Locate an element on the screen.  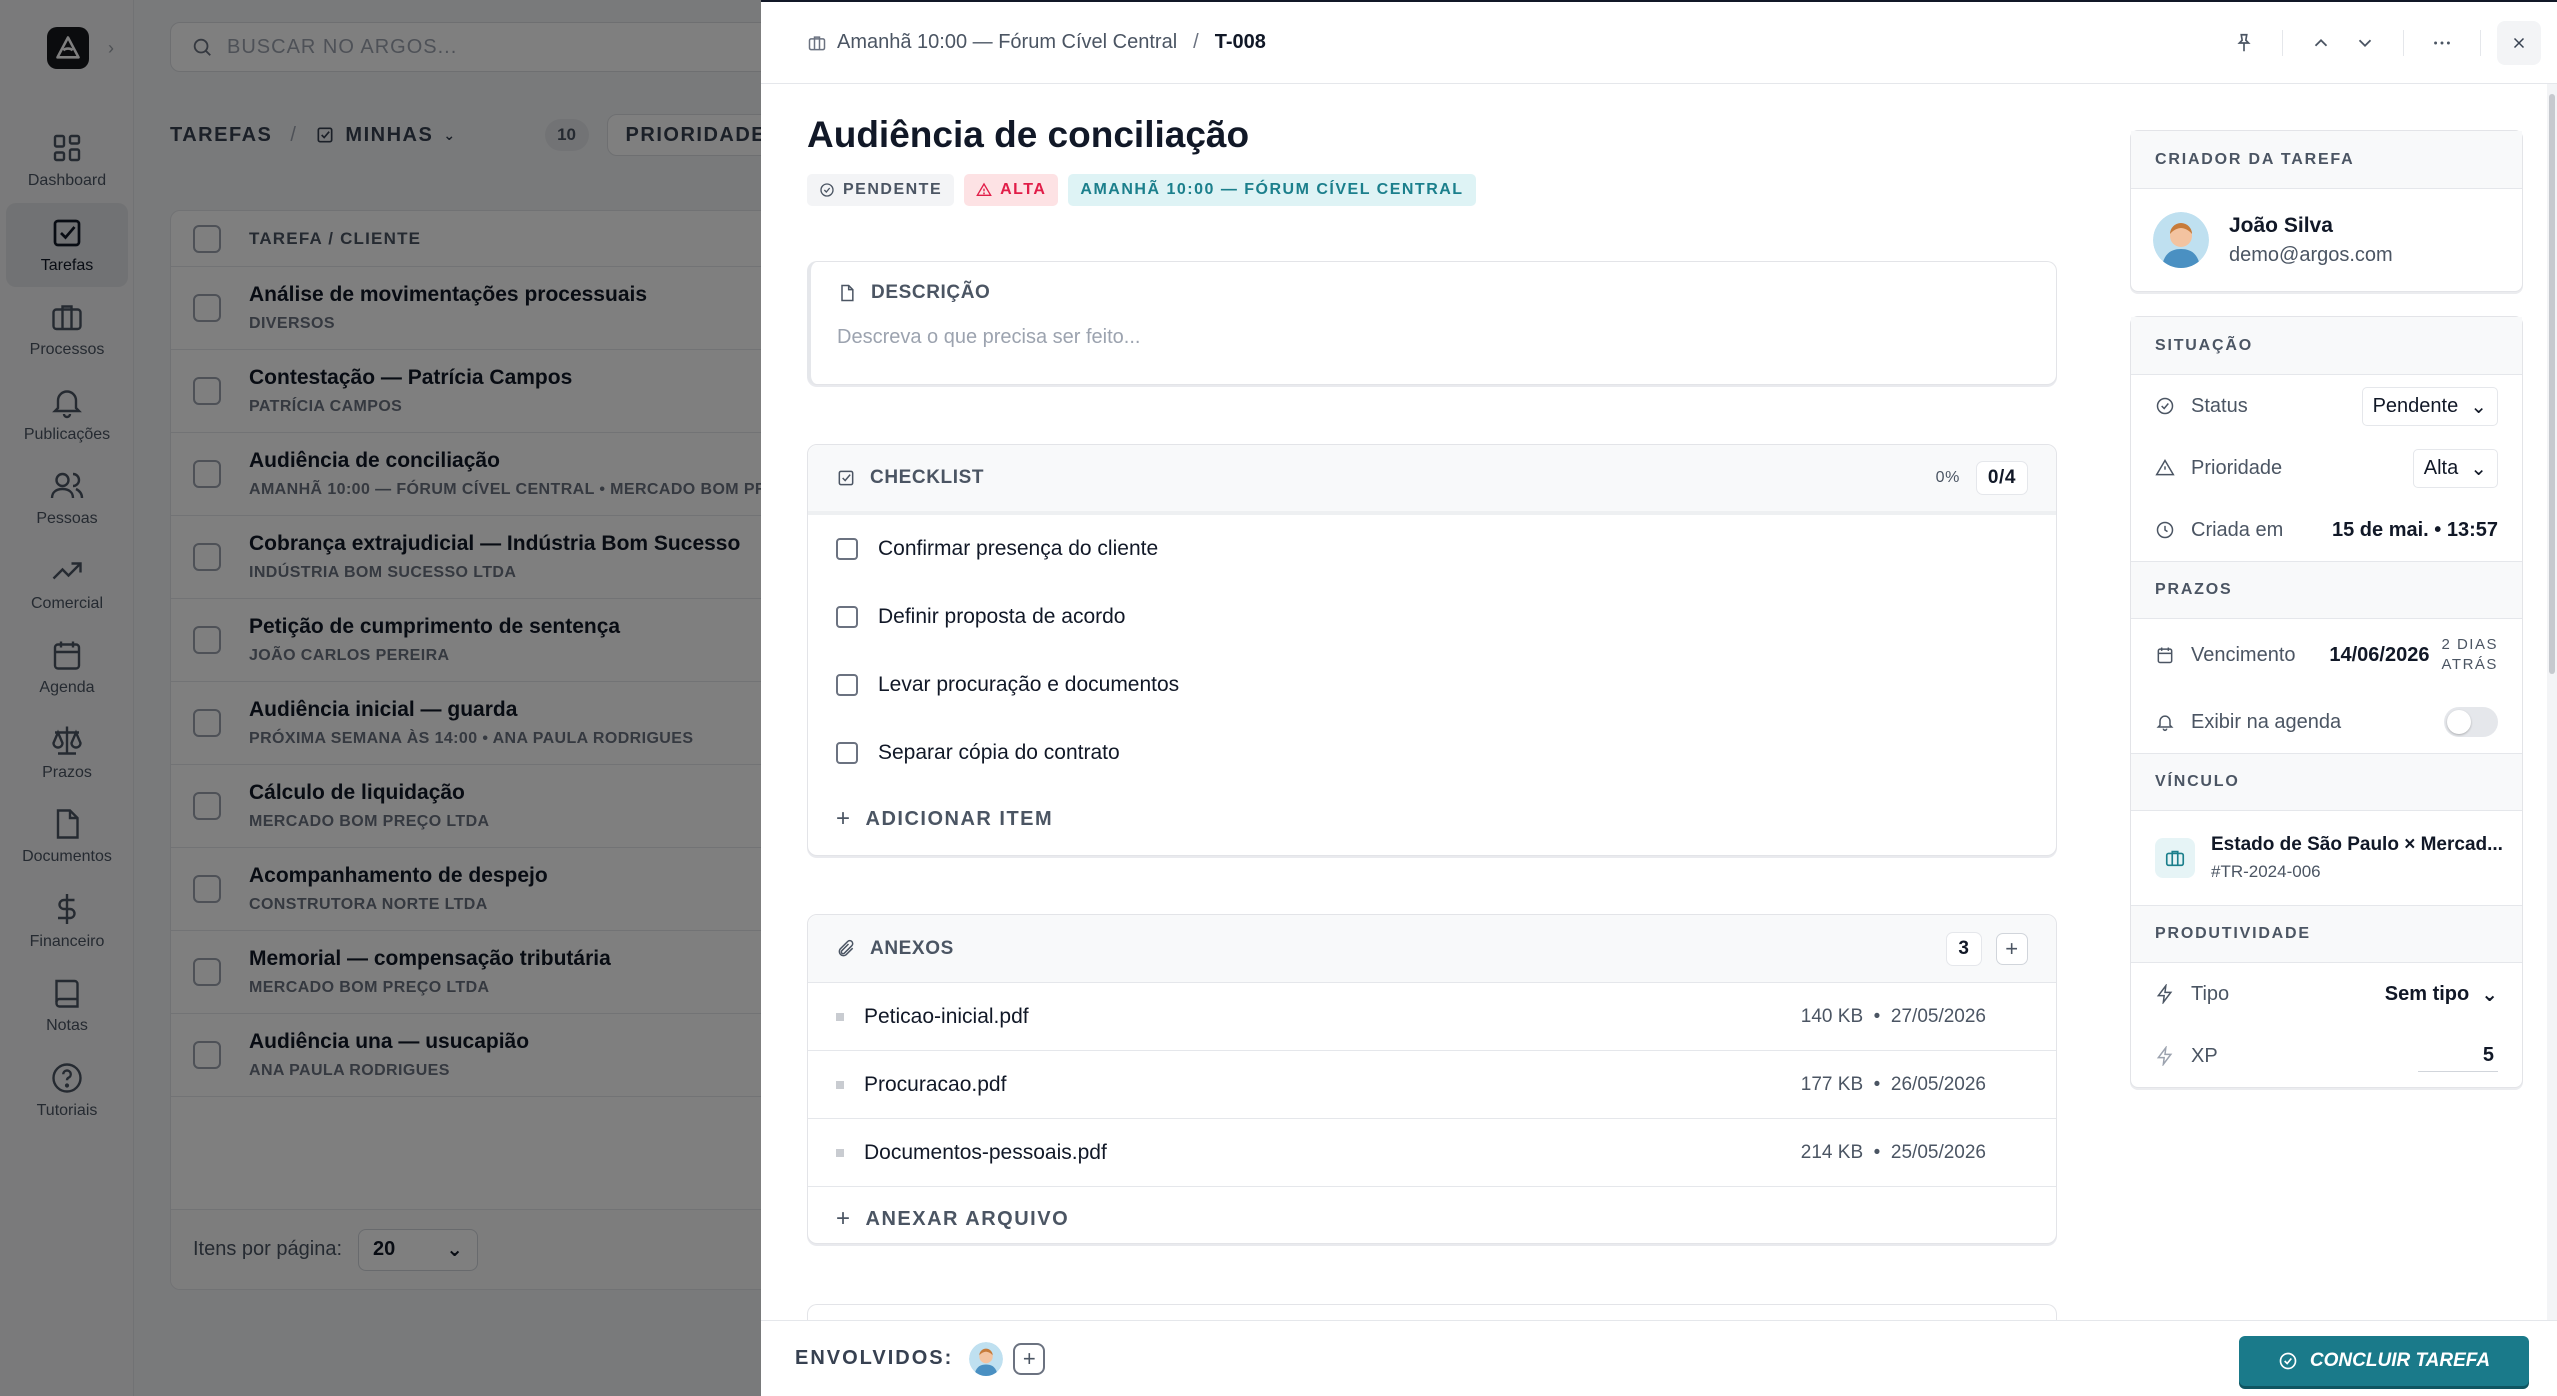
type-label: Tipo is located at coordinates (2210, 993).